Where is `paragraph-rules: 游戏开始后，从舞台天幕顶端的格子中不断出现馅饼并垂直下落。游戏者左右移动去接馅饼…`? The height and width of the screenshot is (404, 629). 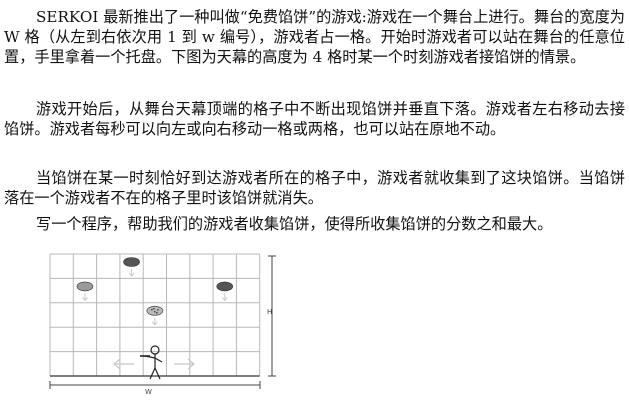 paragraph-rules: 游戏开始后，从舞台天幕顶端的格子中不断出现馅饼并垂直下落。游戏者左右移动去接馅饼… is located at coordinates (314, 119).